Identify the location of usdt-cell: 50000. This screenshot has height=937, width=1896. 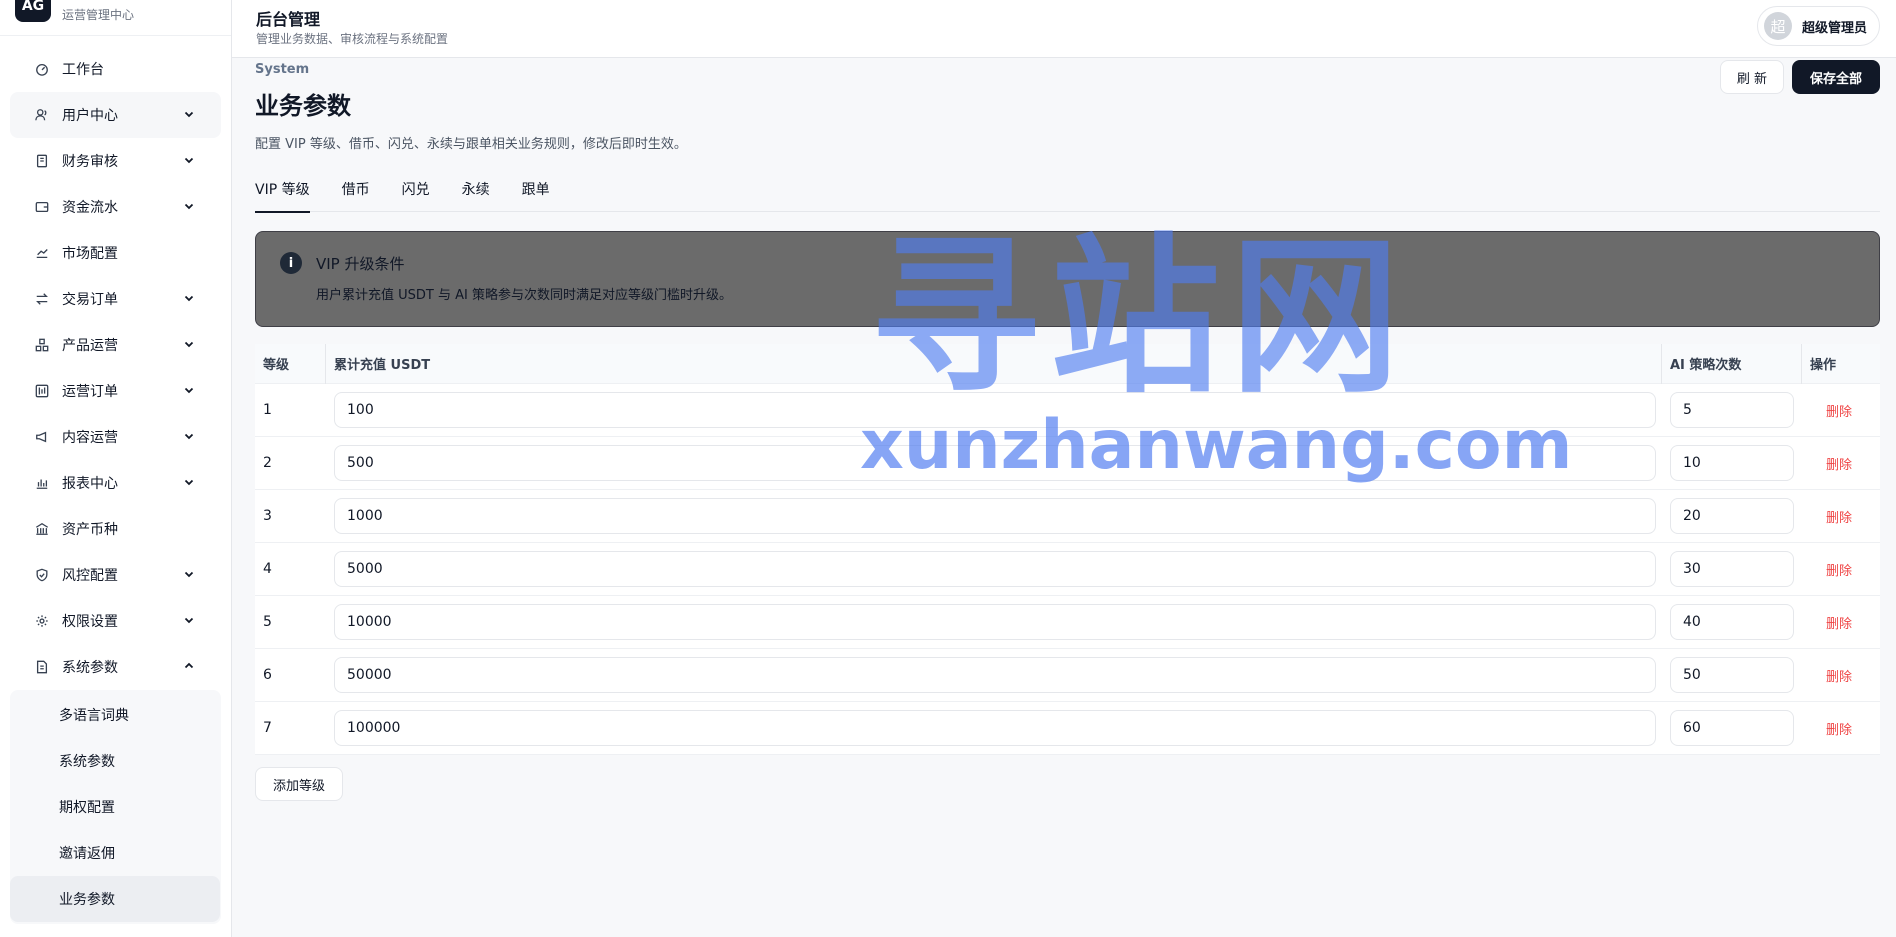
(994, 675).